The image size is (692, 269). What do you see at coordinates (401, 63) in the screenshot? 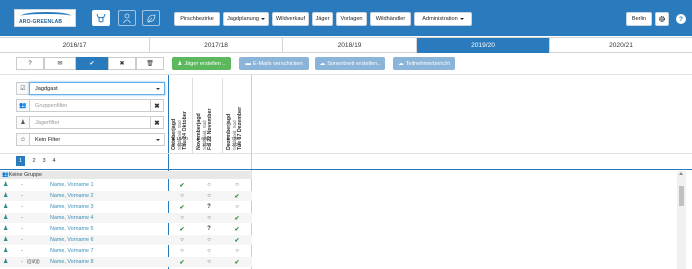
I see `cloud-icon: ☁` at bounding box center [401, 63].